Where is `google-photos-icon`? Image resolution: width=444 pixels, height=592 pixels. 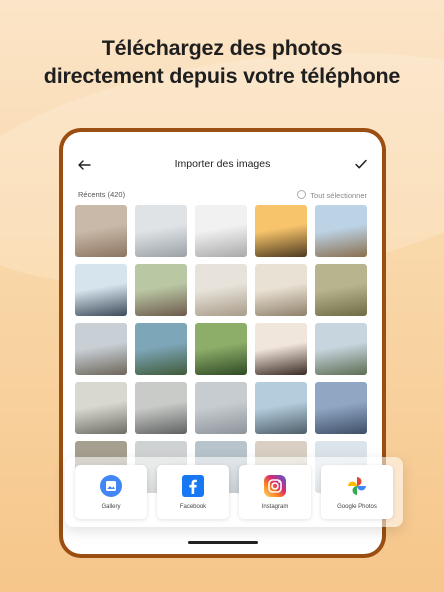
google-photos-icon is located at coordinates (357, 486).